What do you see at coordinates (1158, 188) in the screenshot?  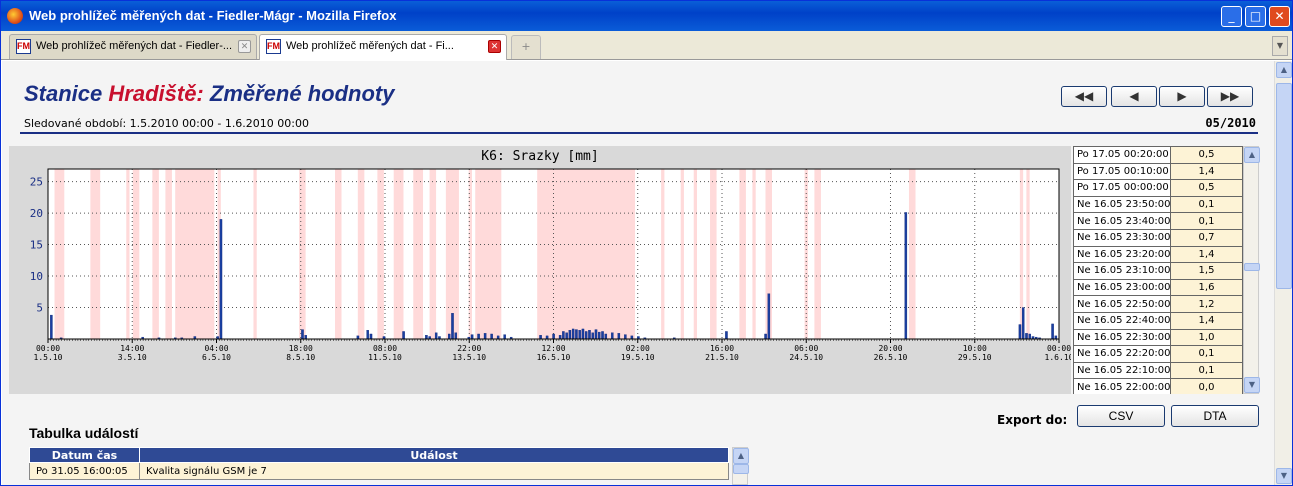 I see `table-row: Po 17.05 00:00:00 0,5` at bounding box center [1158, 188].